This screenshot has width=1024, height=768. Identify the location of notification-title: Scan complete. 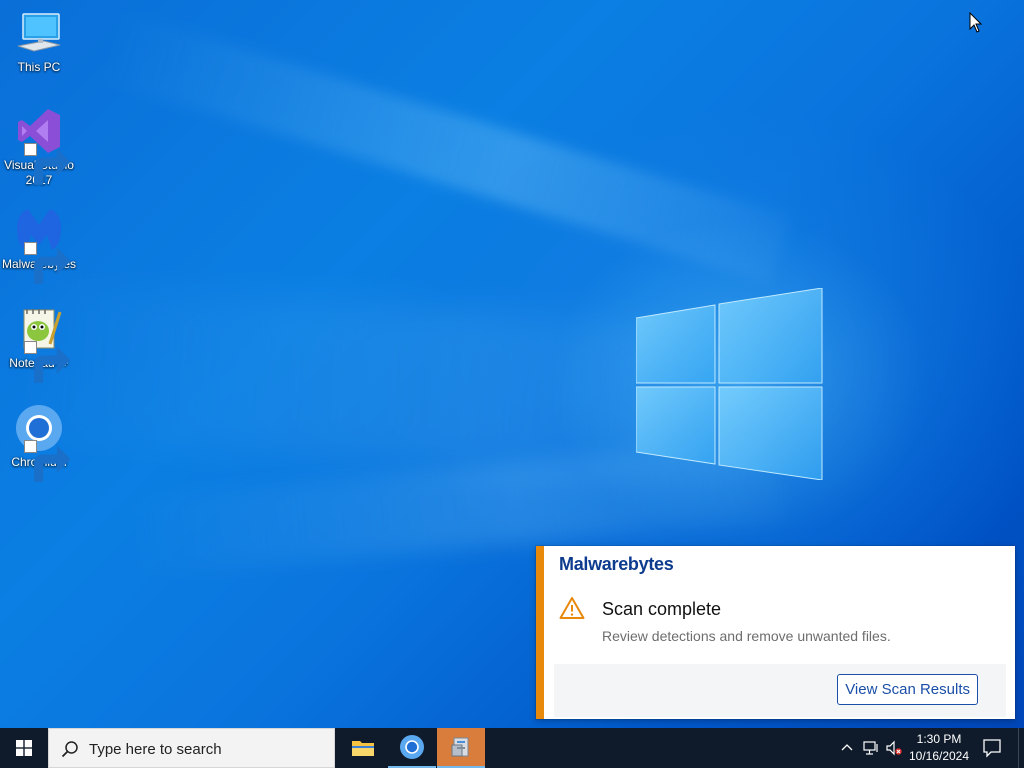
(662, 609).